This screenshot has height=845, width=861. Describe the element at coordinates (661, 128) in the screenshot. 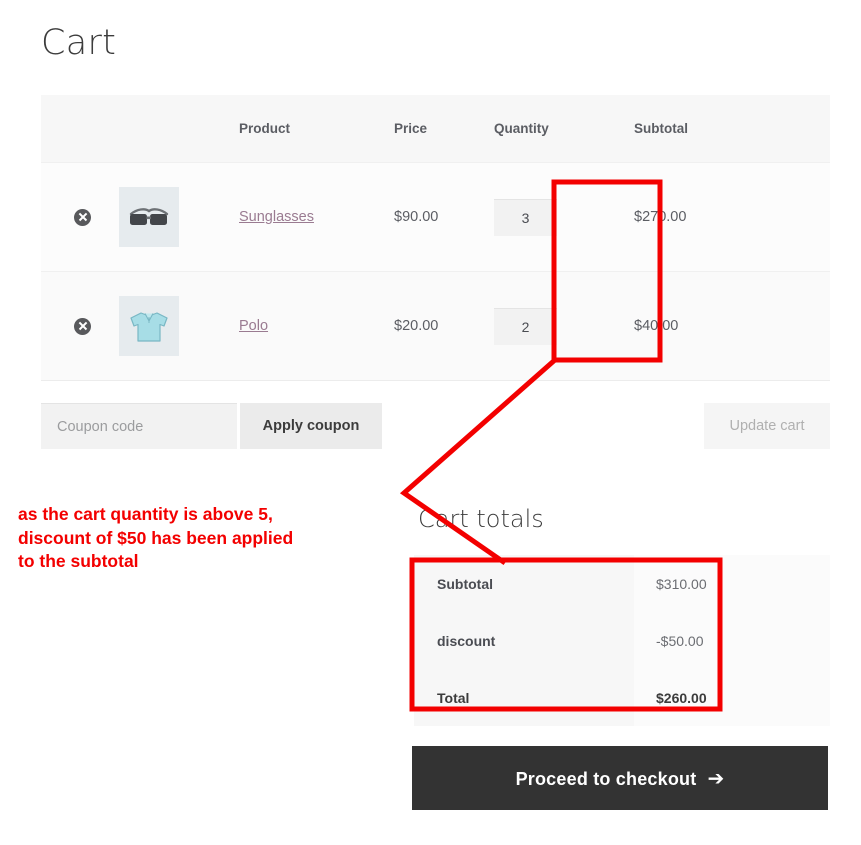

I see `column-header-subtotal: Subtotal` at that location.